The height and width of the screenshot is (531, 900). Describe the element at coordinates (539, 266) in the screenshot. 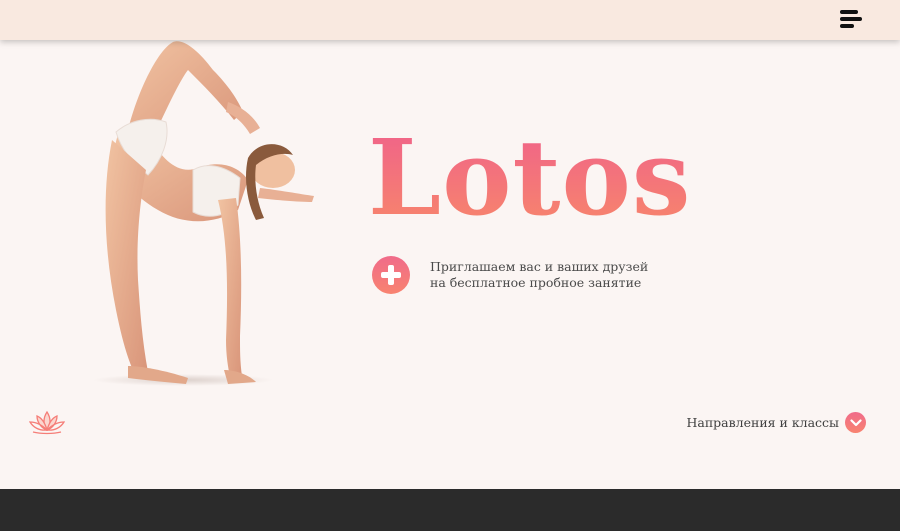

I see `invite-line-1: Приглашаем вас и ваших друзей` at that location.